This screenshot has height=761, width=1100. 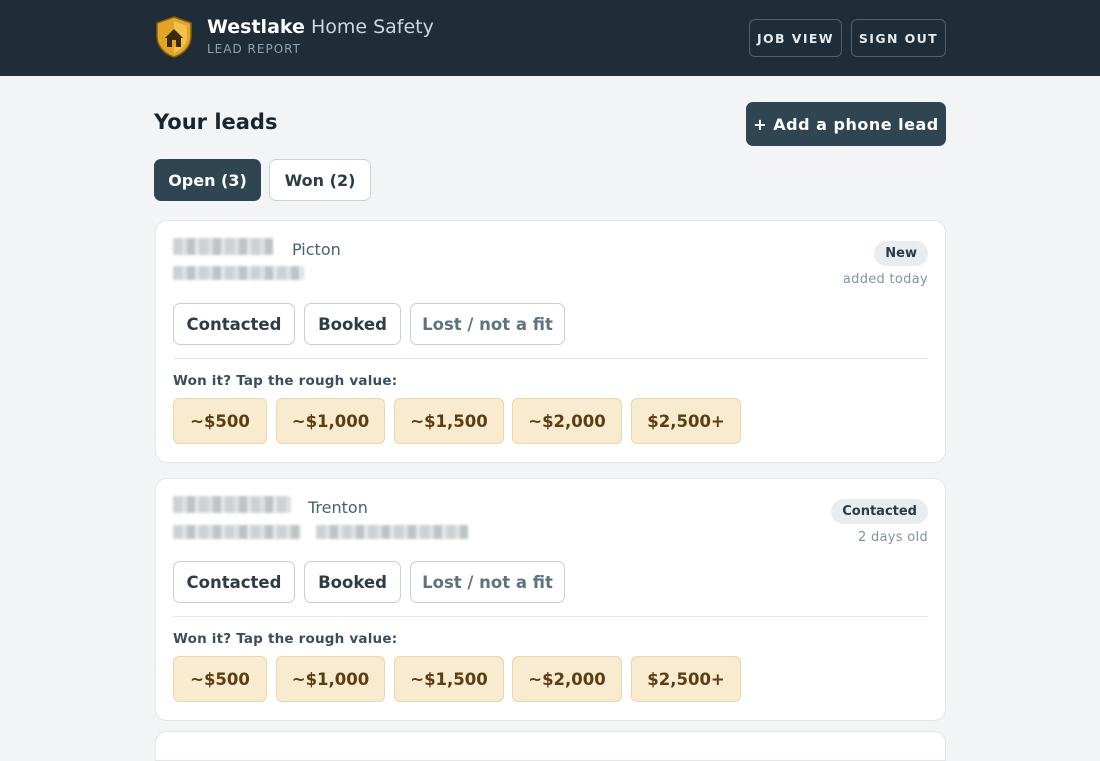 I want to click on lead-city: Trenton, so click(x=338, y=507).